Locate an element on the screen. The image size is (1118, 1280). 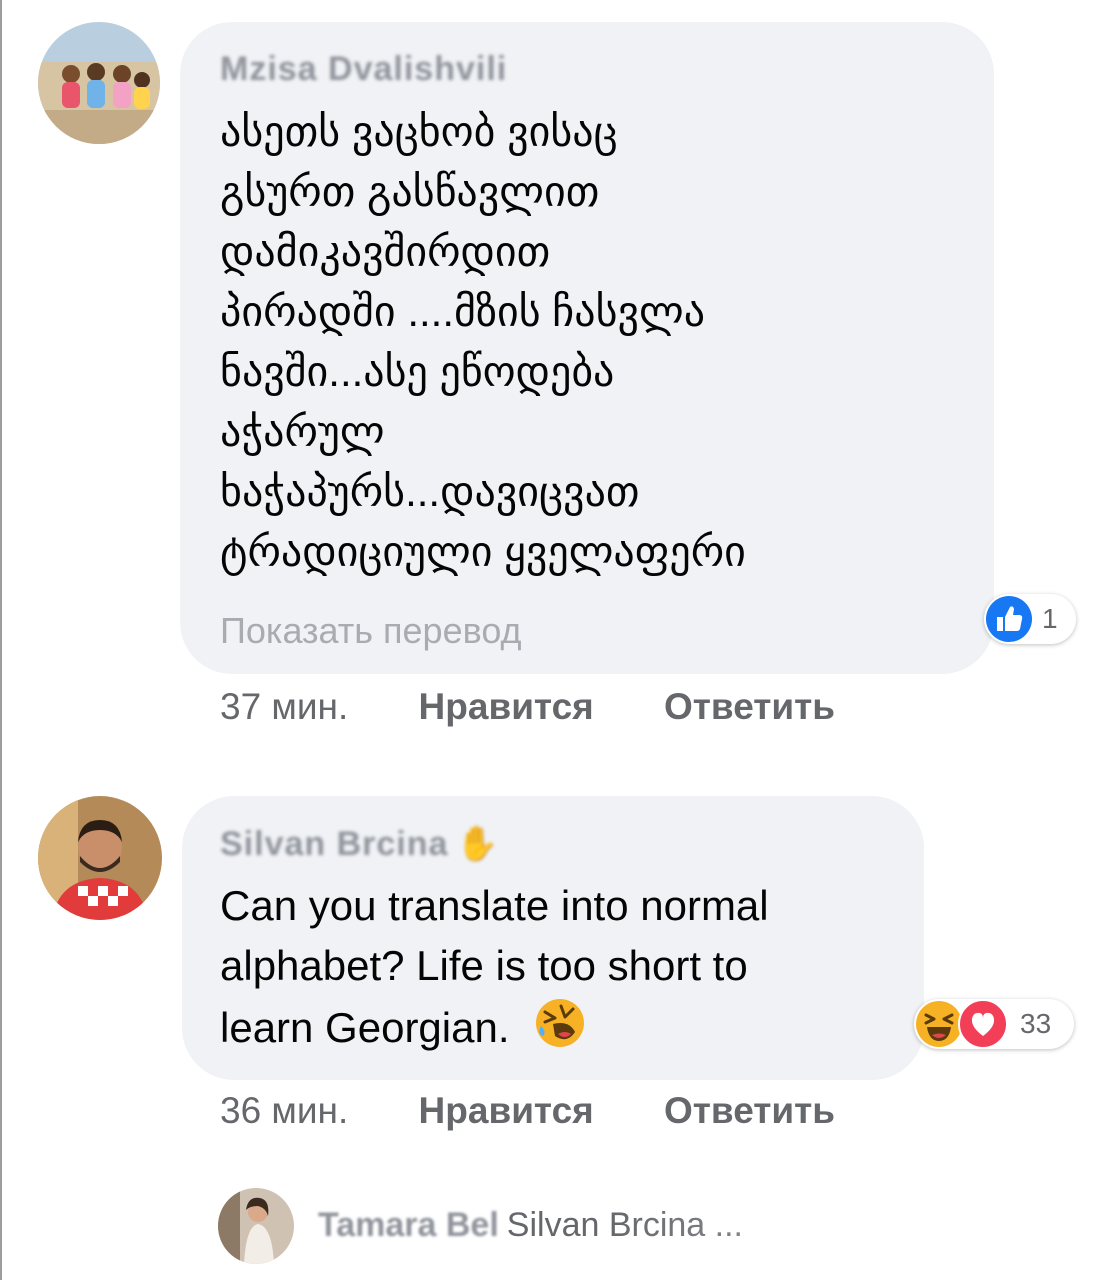
avatar-tamara is located at coordinates (256, 1226).